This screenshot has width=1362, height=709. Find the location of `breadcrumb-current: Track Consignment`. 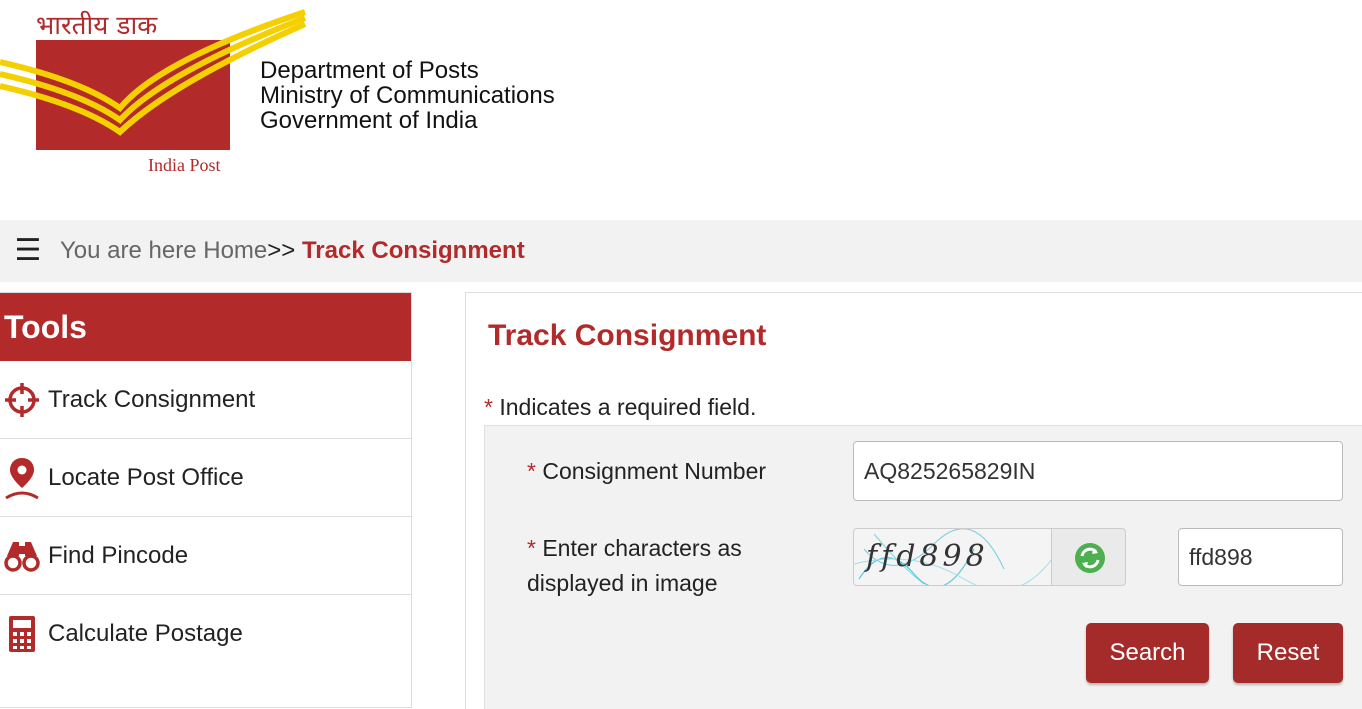

breadcrumb-current: Track Consignment is located at coordinates (413, 250).